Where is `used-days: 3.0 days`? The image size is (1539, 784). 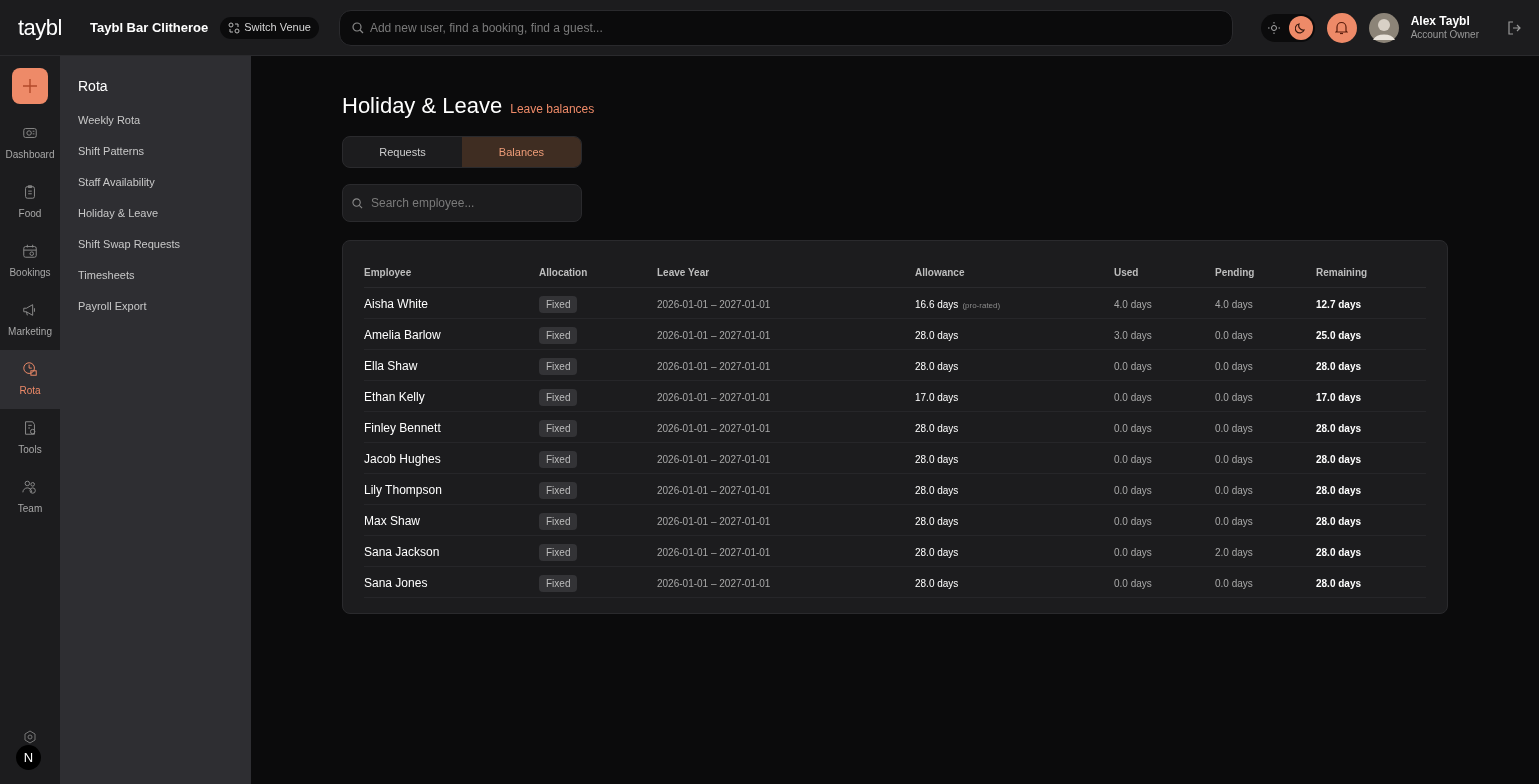
used-days: 3.0 days is located at coordinates (1133, 335).